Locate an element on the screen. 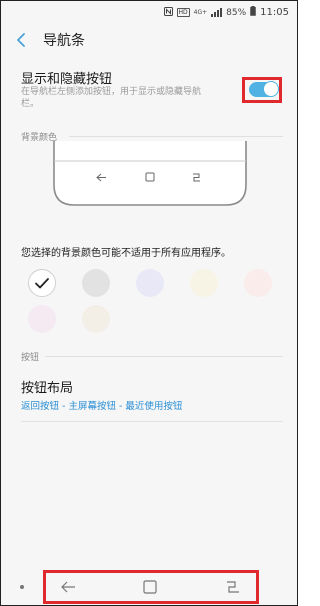 Image resolution: width=320 pixels, height=606 pixels. section-header-buttons: 按钮 is located at coordinates (30, 358).